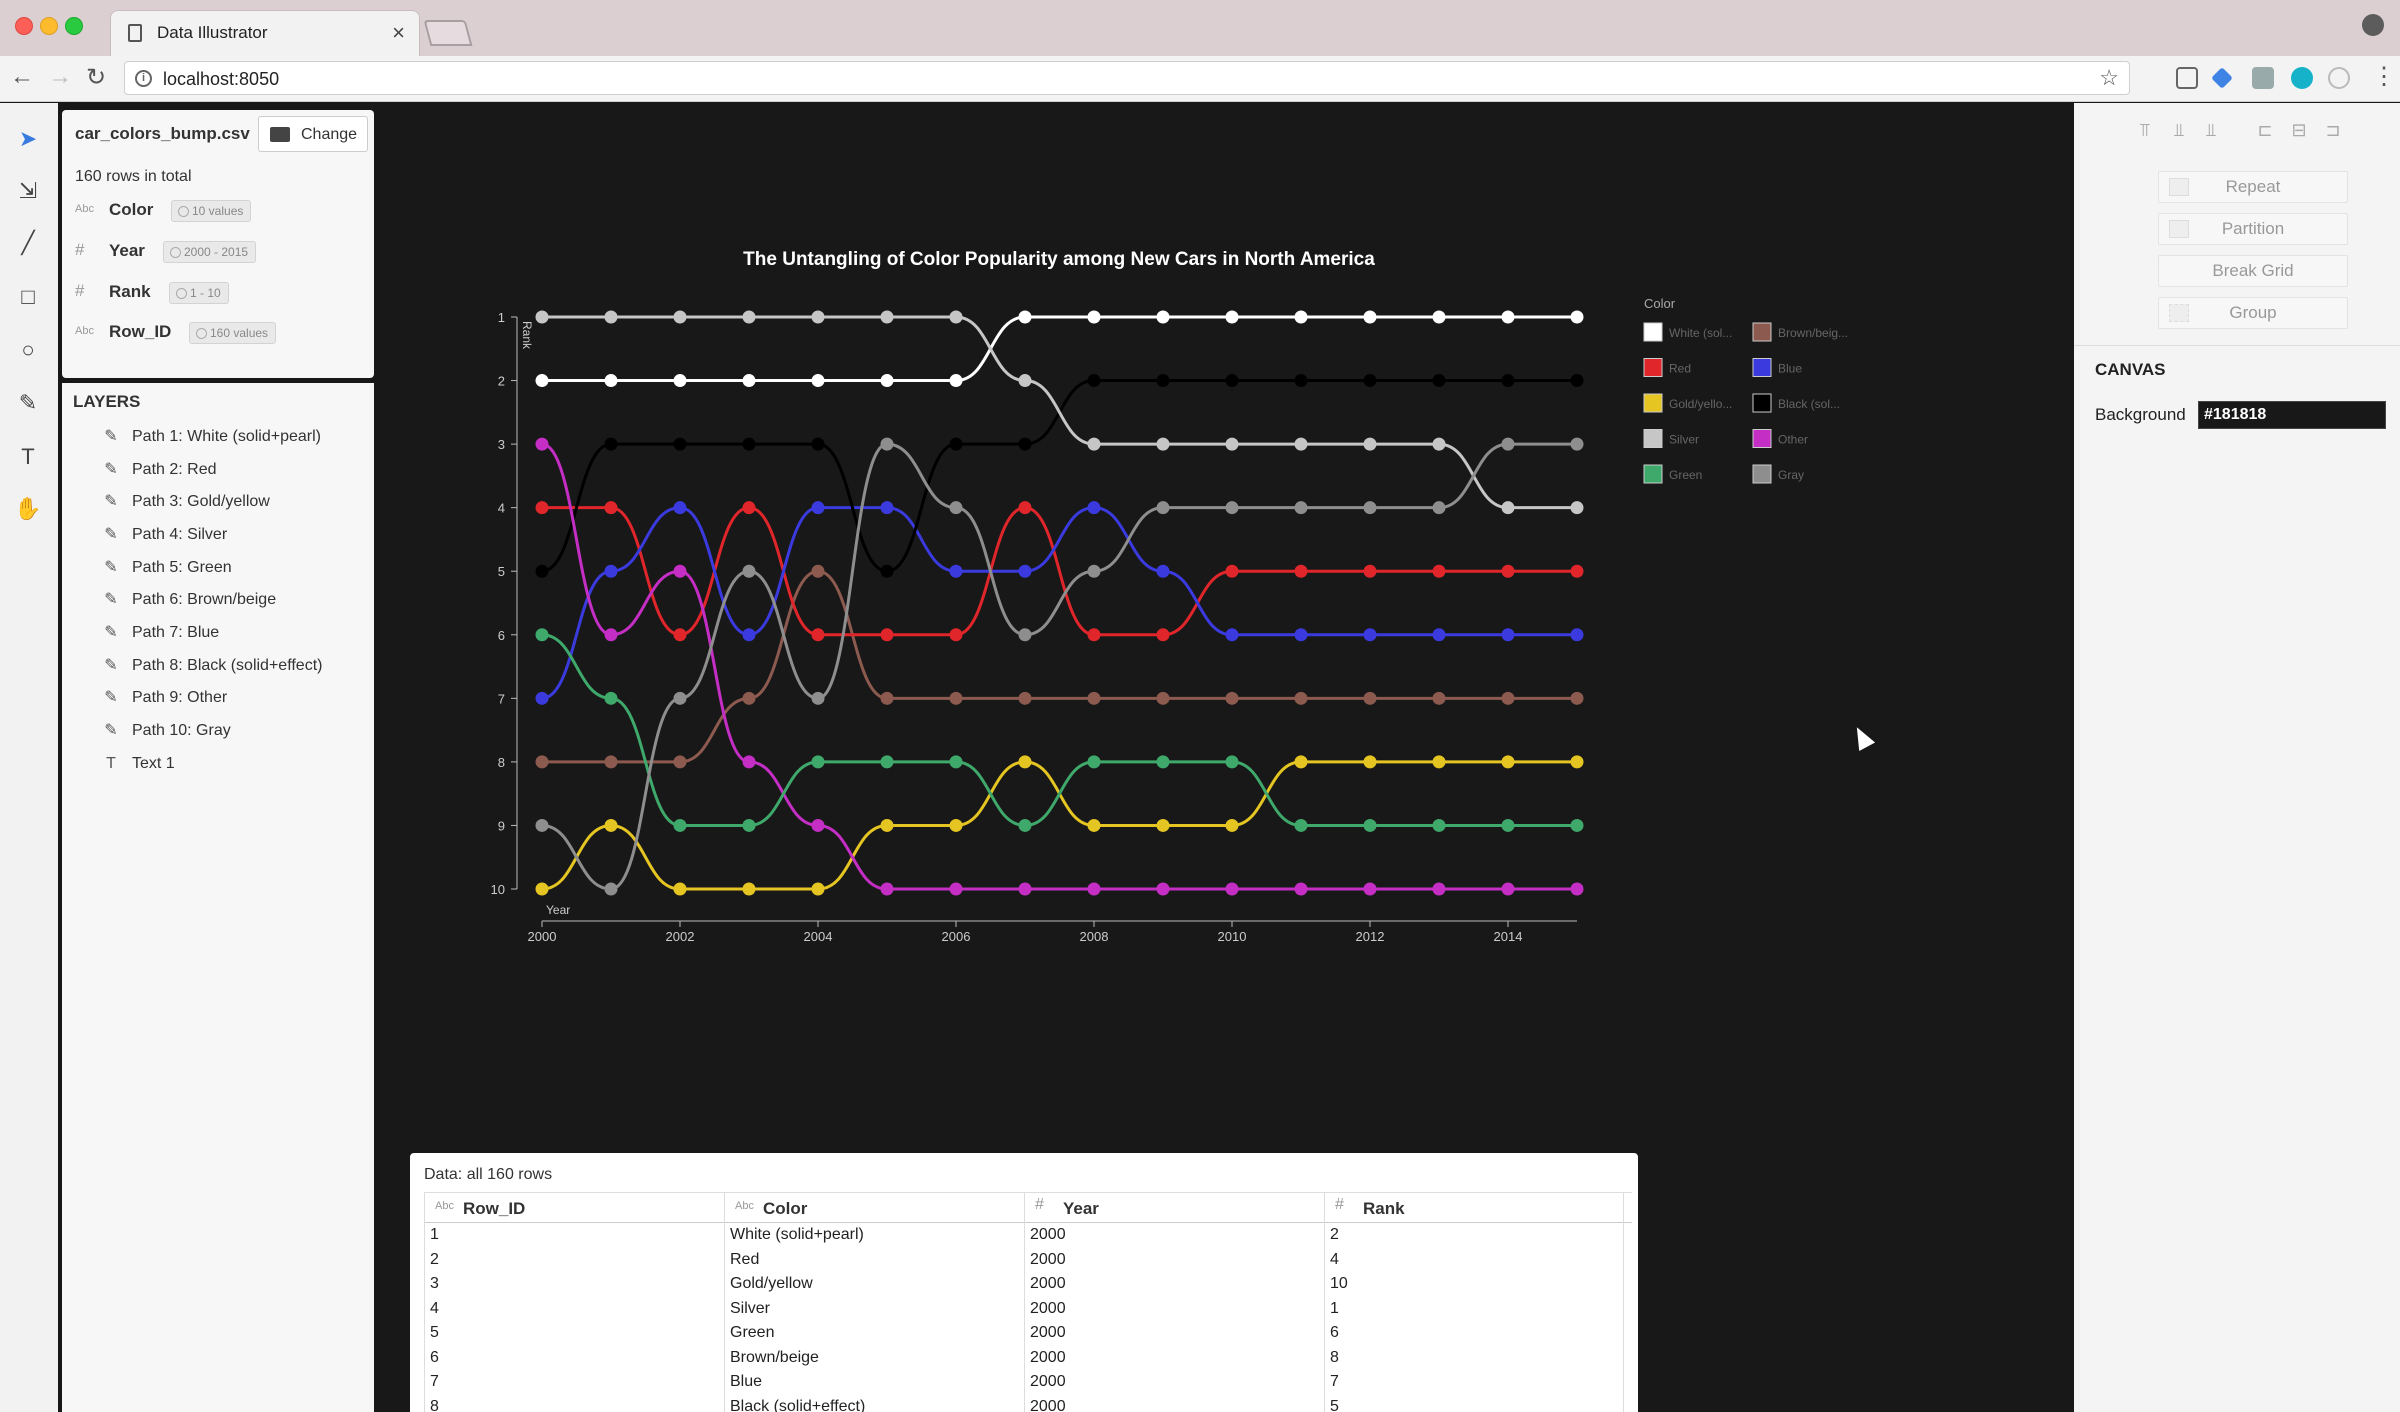 The width and height of the screenshot is (2400, 1412). Describe the element at coordinates (494, 1208) in the screenshot. I see `column-name: Row_ID` at that location.